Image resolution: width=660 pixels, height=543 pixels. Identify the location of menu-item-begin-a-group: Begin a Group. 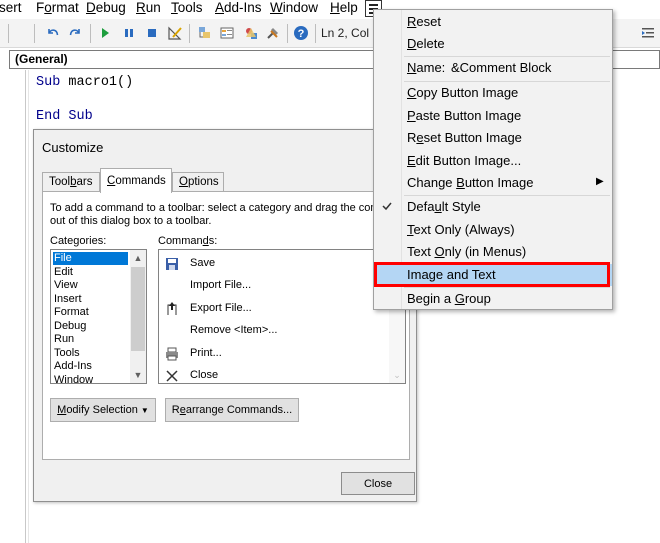
(493, 299).